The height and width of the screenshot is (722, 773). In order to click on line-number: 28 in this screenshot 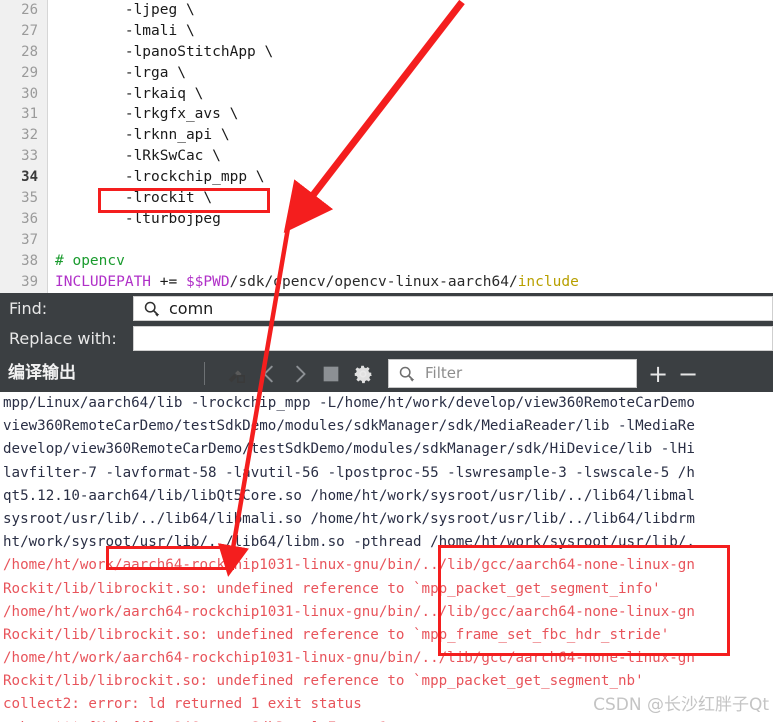, I will do `click(29, 51)`.